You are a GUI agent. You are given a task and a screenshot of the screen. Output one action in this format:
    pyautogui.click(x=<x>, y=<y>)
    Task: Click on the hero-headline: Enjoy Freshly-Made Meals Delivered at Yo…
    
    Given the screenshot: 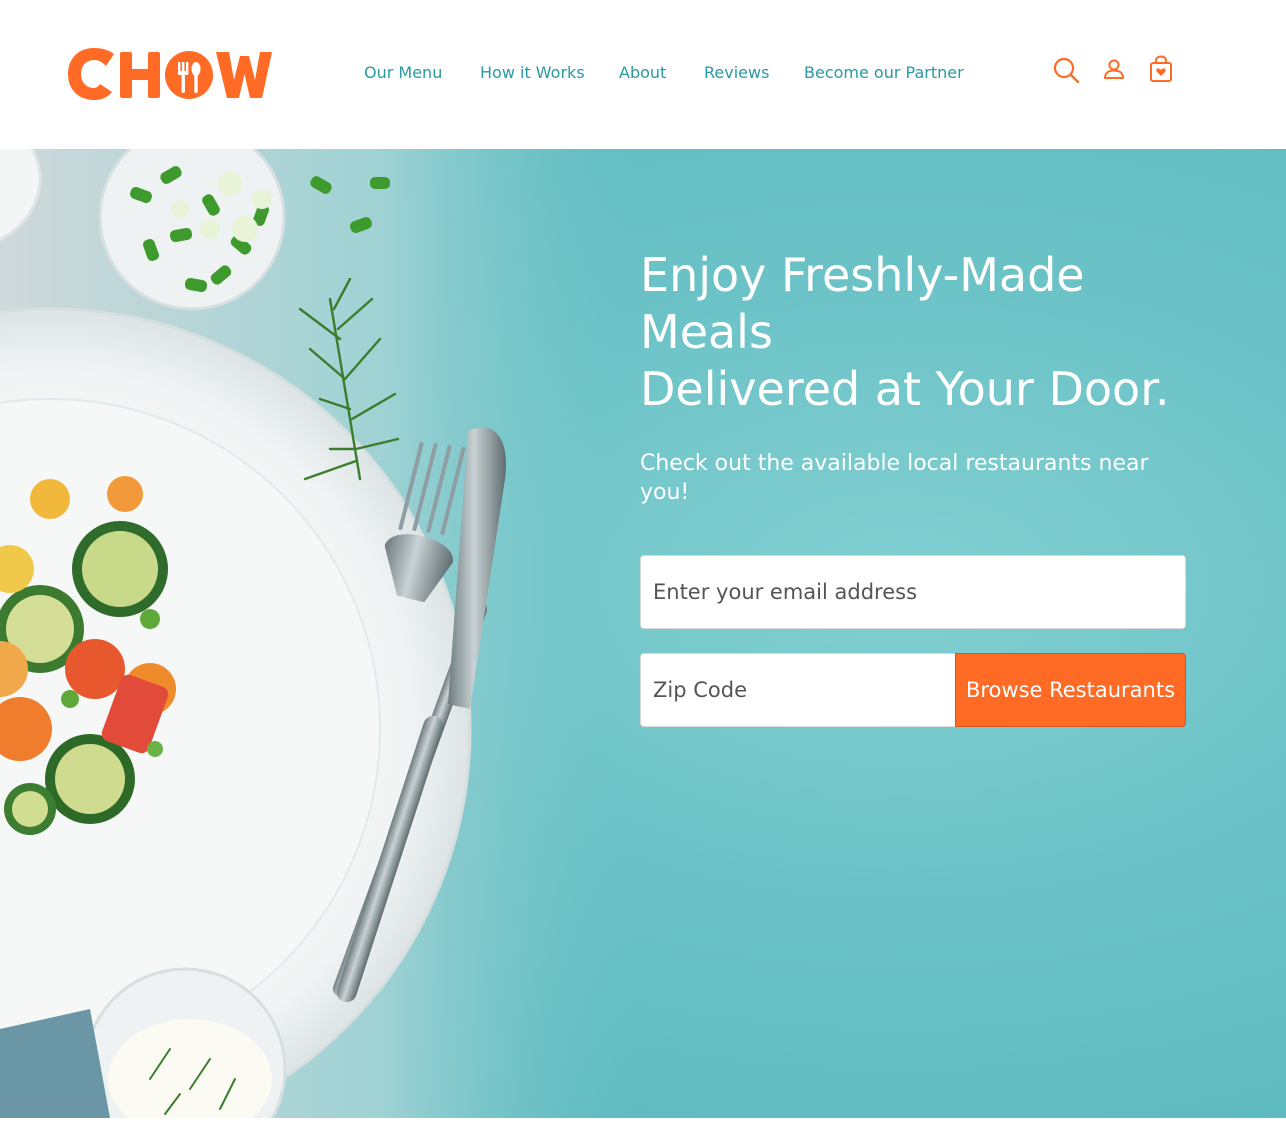 What is the action you would take?
    pyautogui.click(x=940, y=332)
    